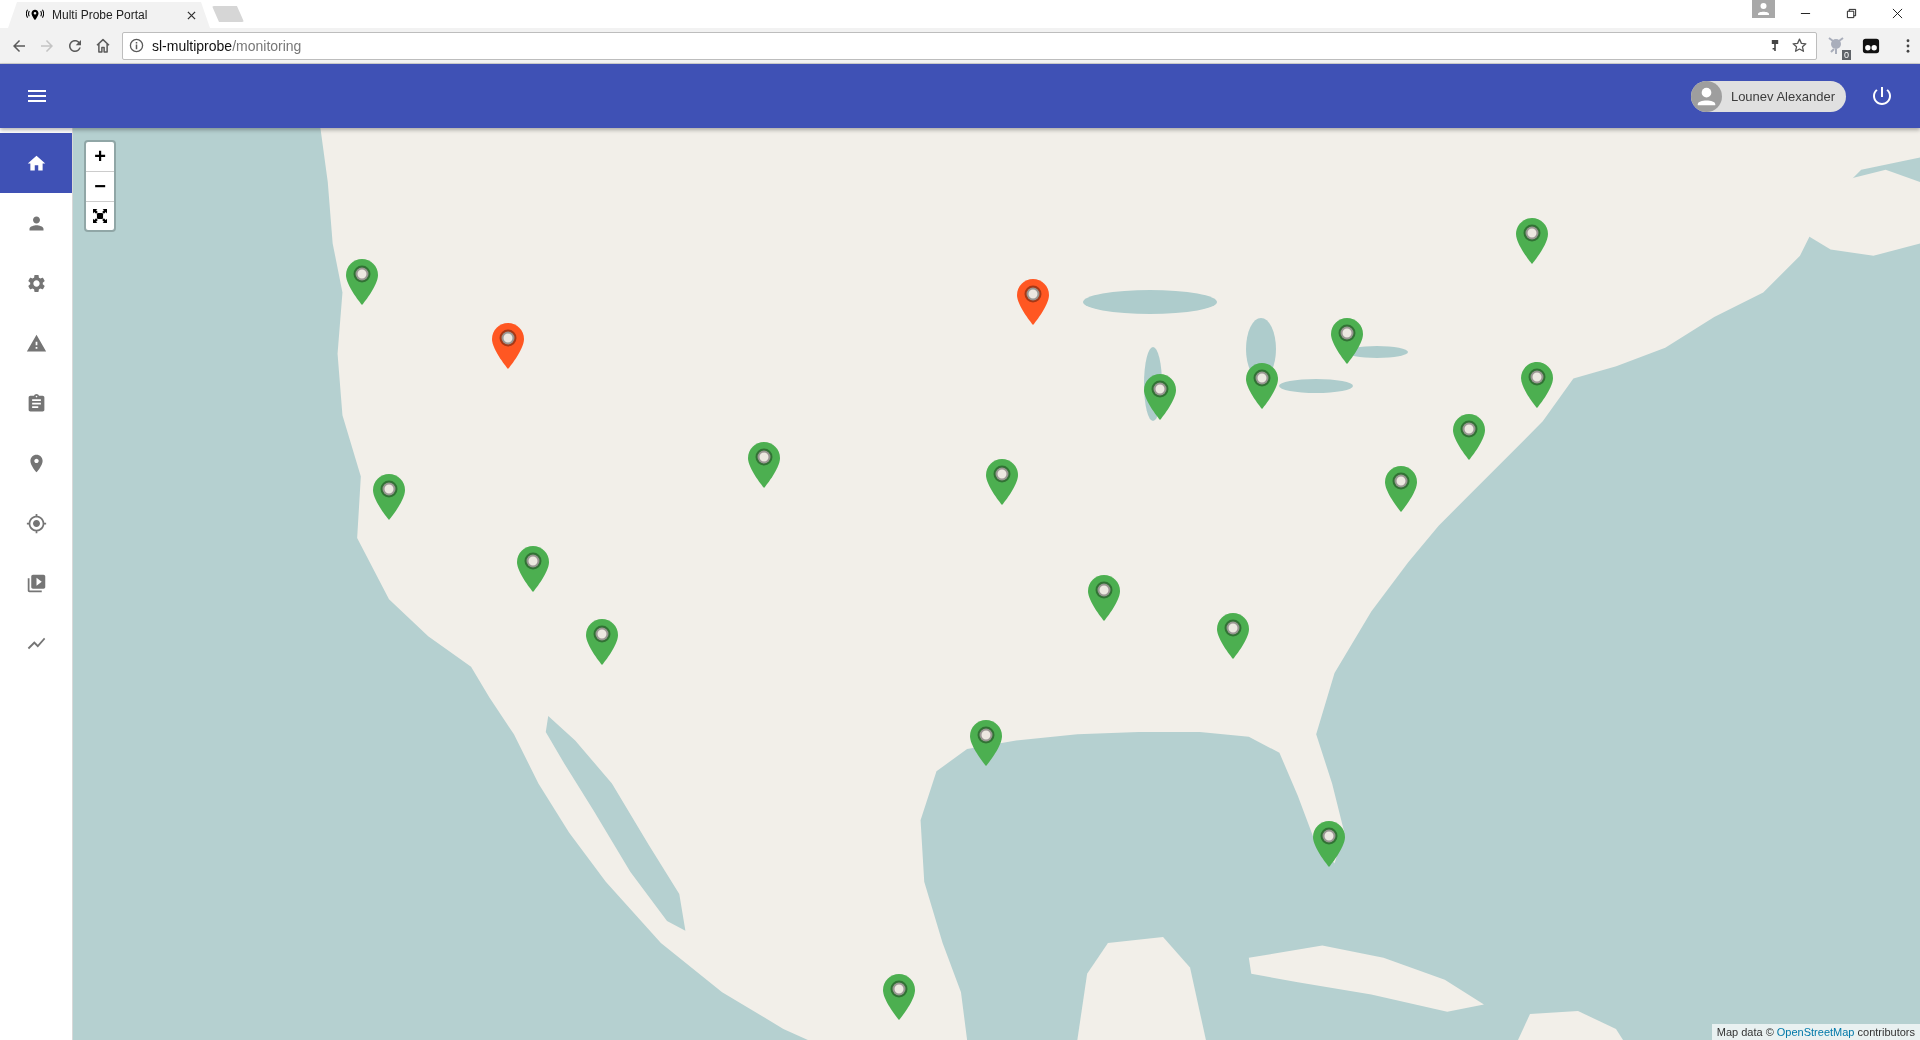 The image size is (1920, 1040). Describe the element at coordinates (1908, 45) in the screenshot. I see `more-icon` at that location.